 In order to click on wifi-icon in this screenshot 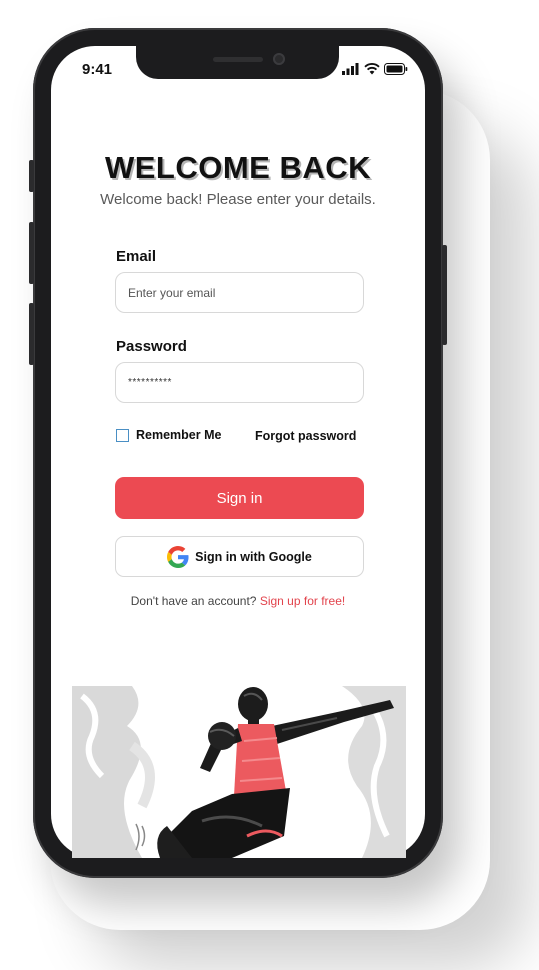, I will do `click(372, 69)`.